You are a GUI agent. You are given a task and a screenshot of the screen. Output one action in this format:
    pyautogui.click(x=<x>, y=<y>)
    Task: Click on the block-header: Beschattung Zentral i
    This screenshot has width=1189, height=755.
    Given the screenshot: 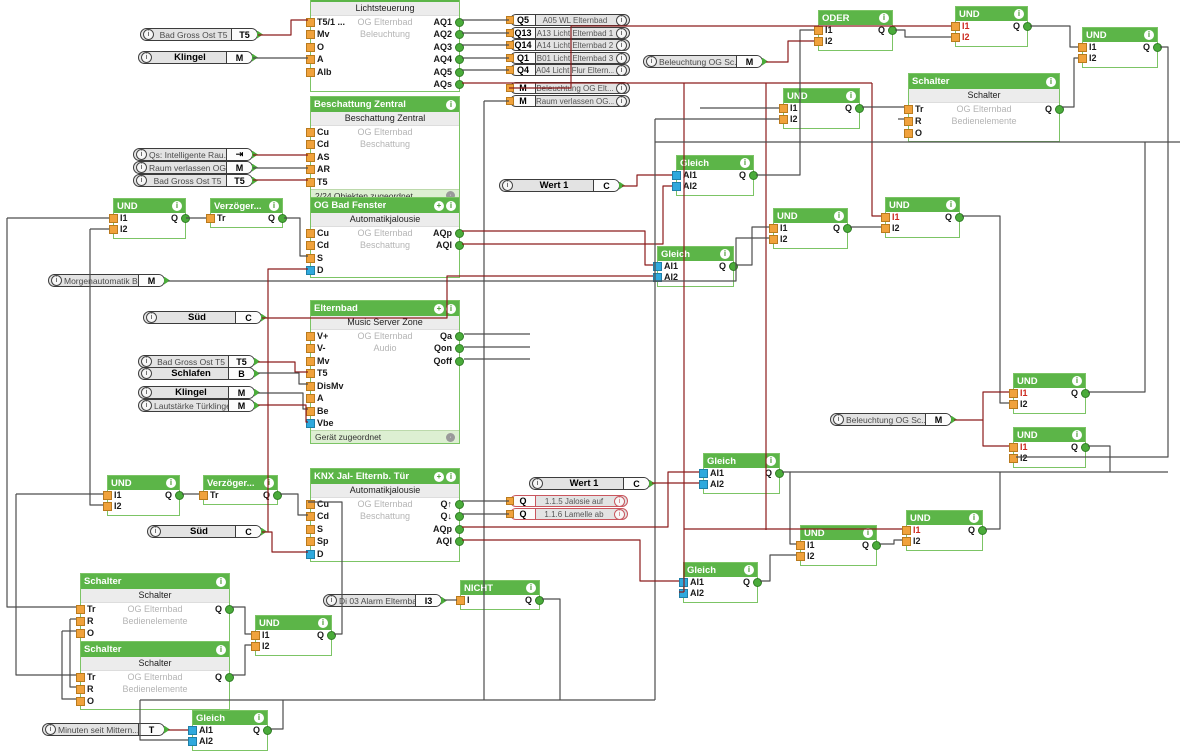 What is the action you would take?
    pyautogui.click(x=385, y=104)
    